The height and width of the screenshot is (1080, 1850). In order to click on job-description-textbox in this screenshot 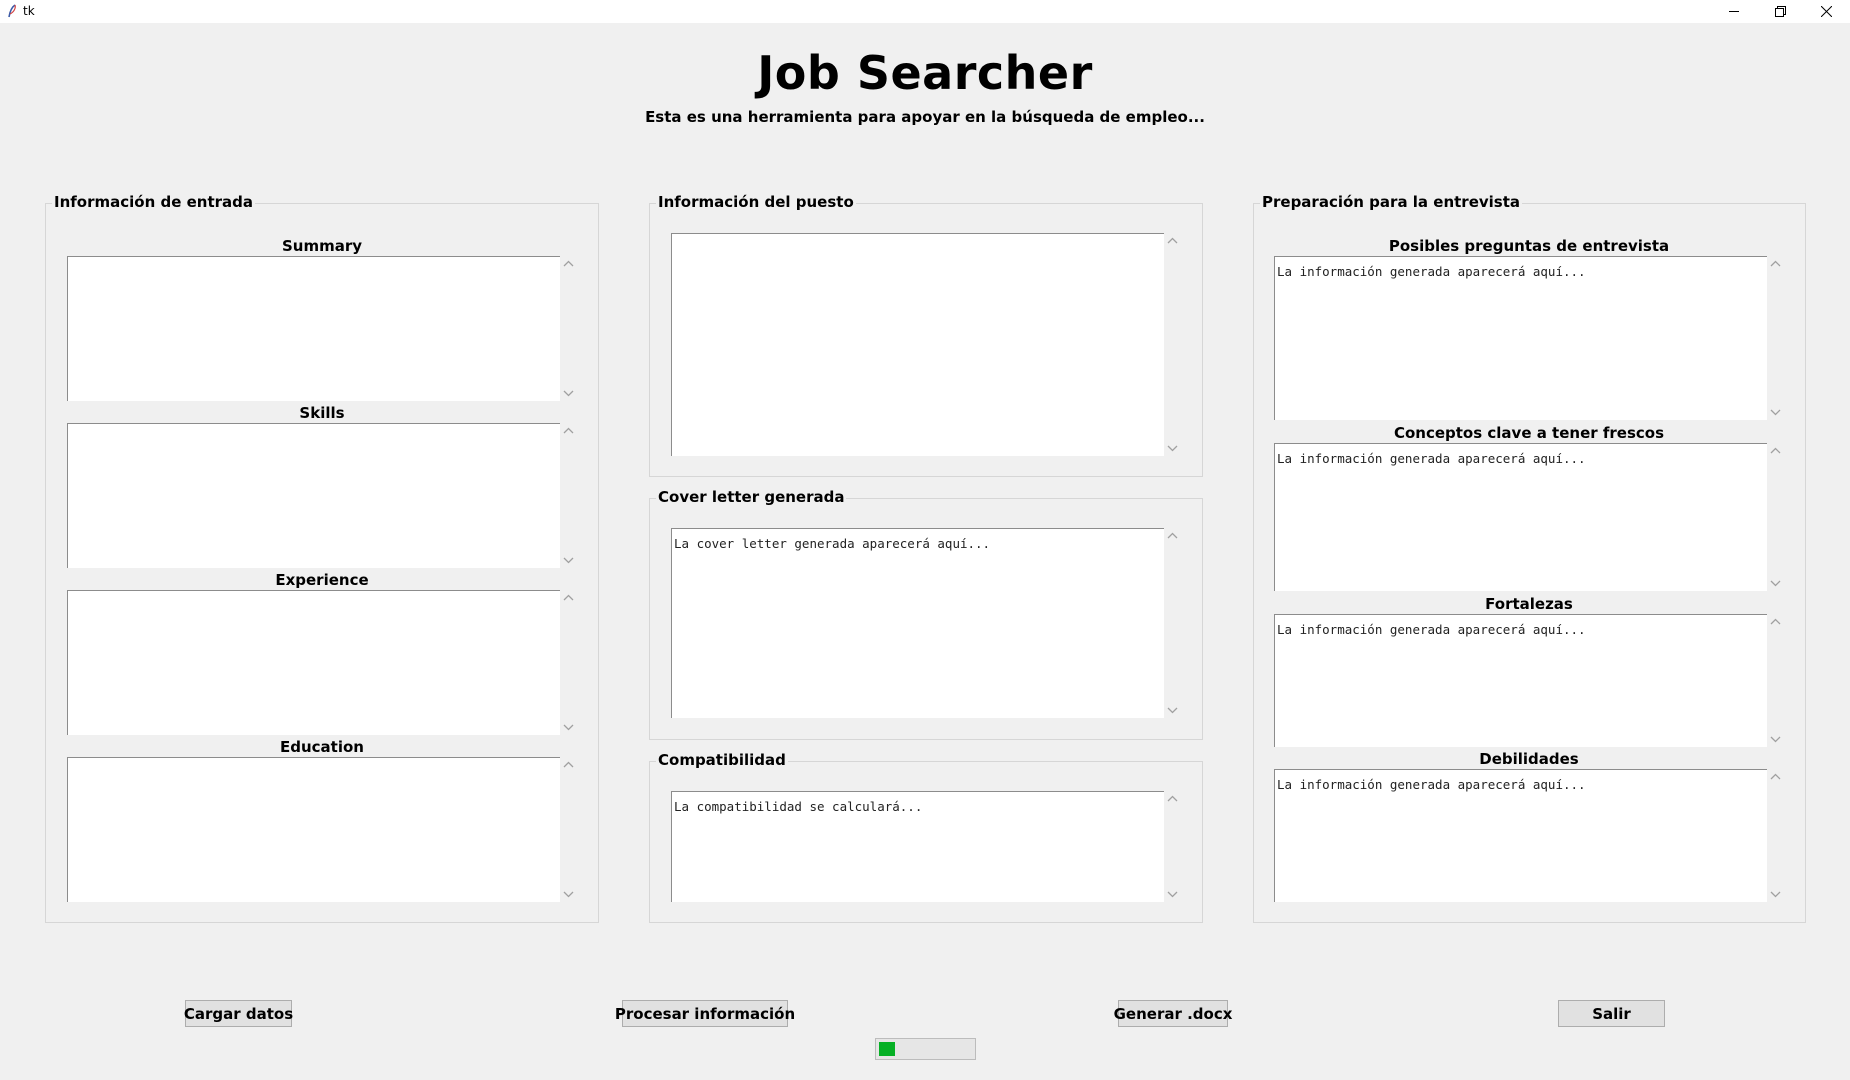, I will do `click(917, 344)`.